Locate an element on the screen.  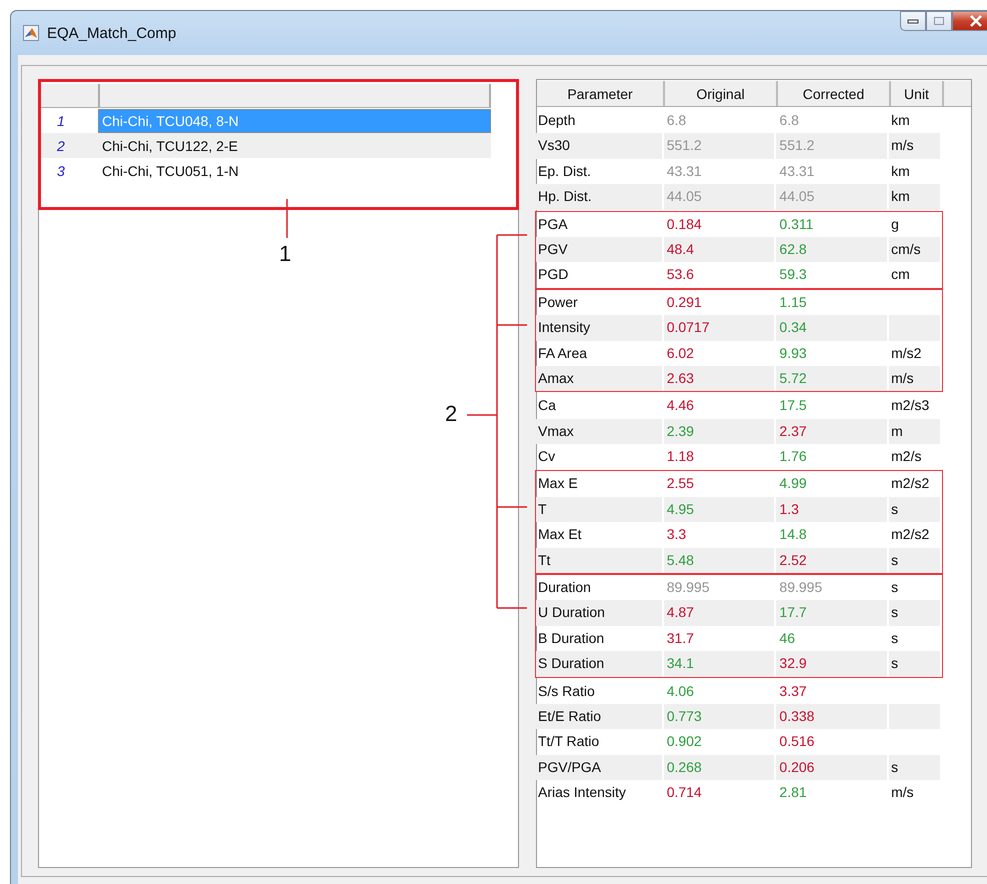
original-value-cell: 5.48 is located at coordinates (720, 561).